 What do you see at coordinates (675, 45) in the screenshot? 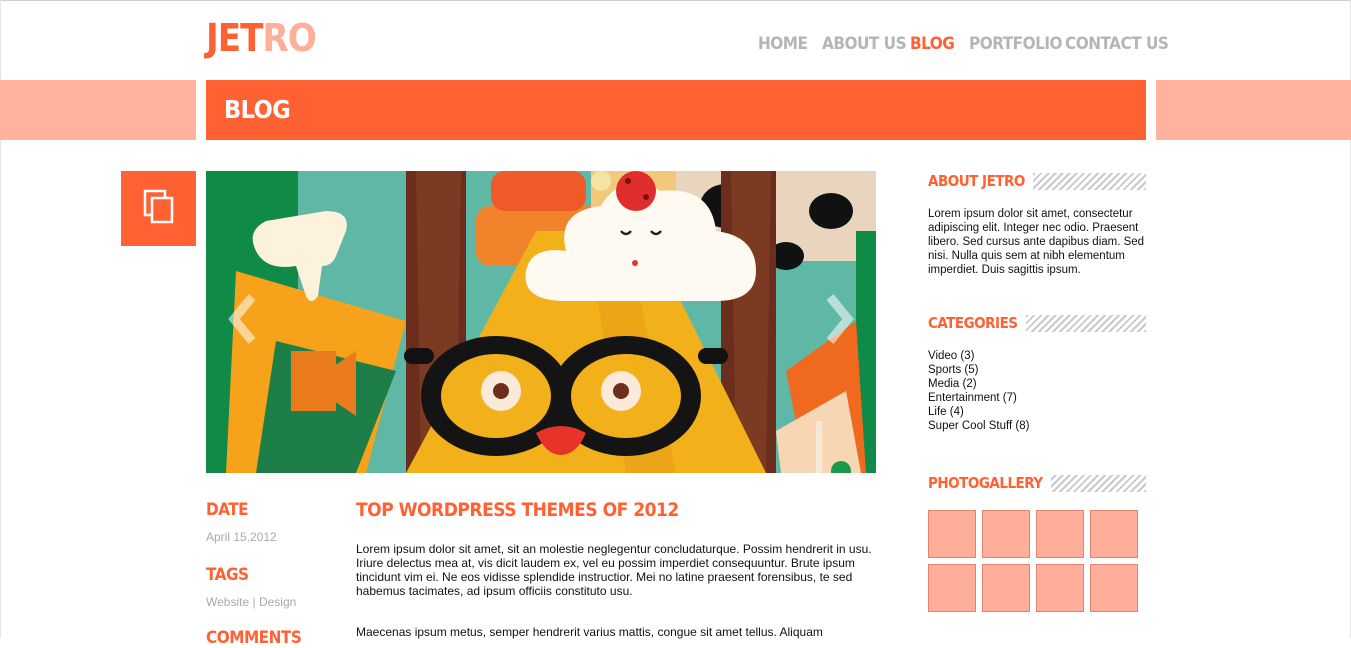
I see `main-navigation: HOME ABOUT US BLOG PORTFOLIO CONTACT US` at bounding box center [675, 45].